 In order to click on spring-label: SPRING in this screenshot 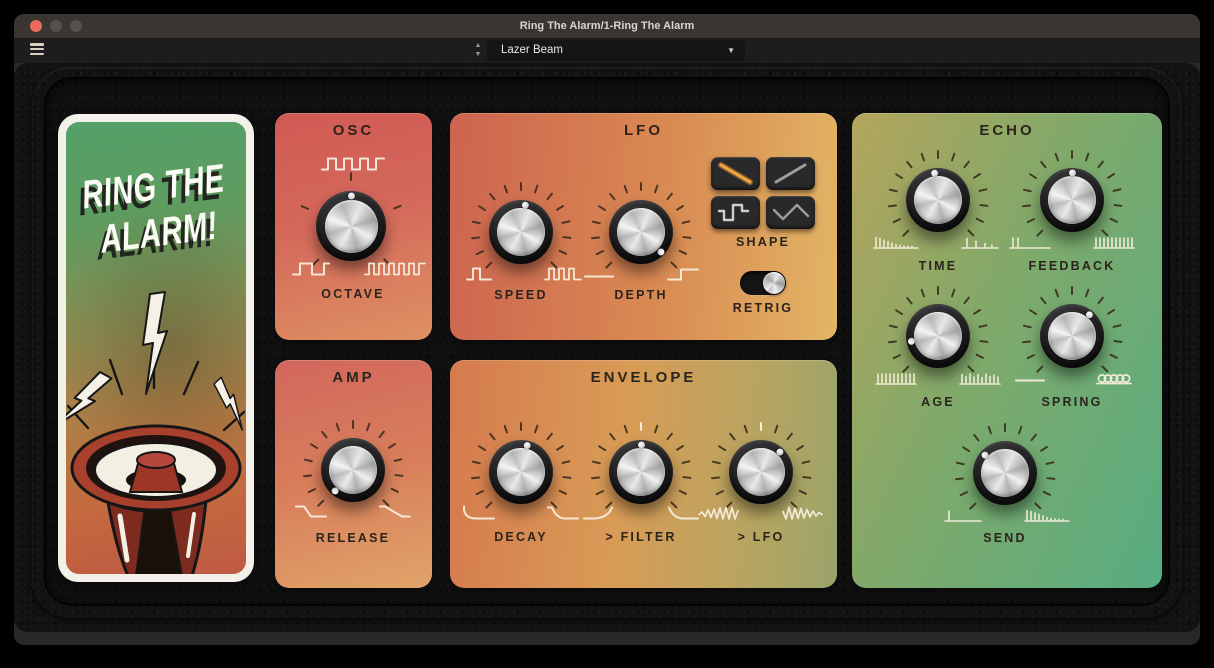, I will do `click(1072, 402)`.